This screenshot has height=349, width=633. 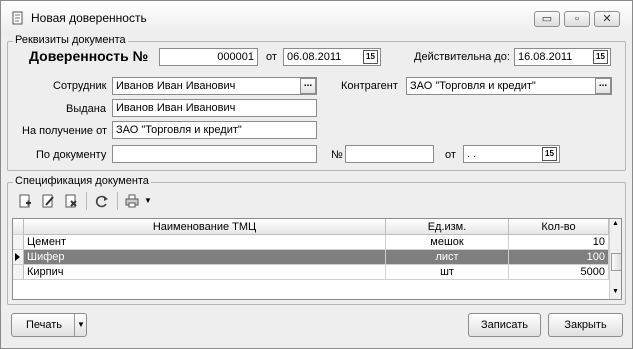 What do you see at coordinates (472, 154) in the screenshot?
I see `doc-from-date-value: . .` at bounding box center [472, 154].